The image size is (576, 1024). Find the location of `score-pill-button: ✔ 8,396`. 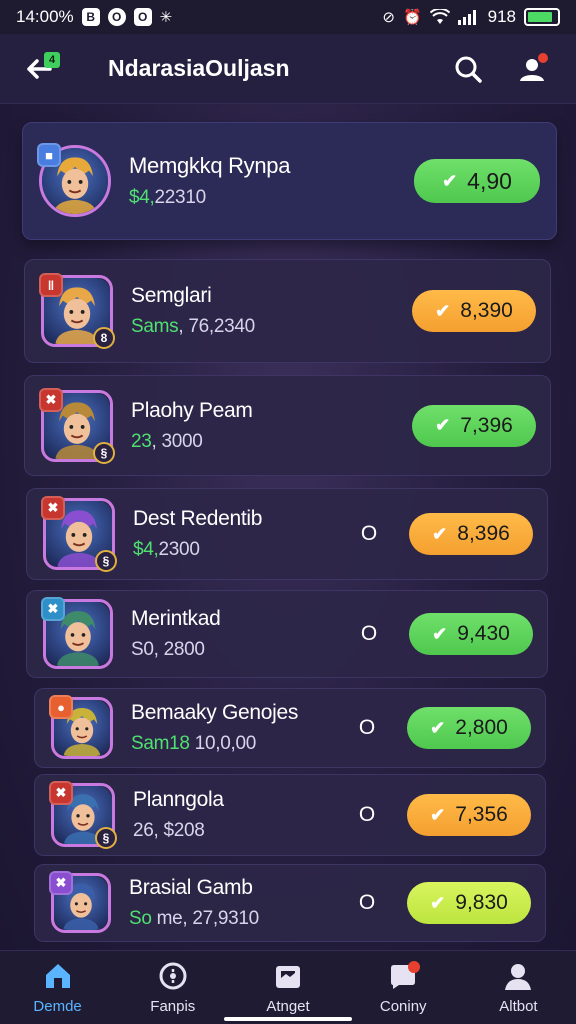

score-pill-button: ✔ 8,396 is located at coordinates (471, 534).